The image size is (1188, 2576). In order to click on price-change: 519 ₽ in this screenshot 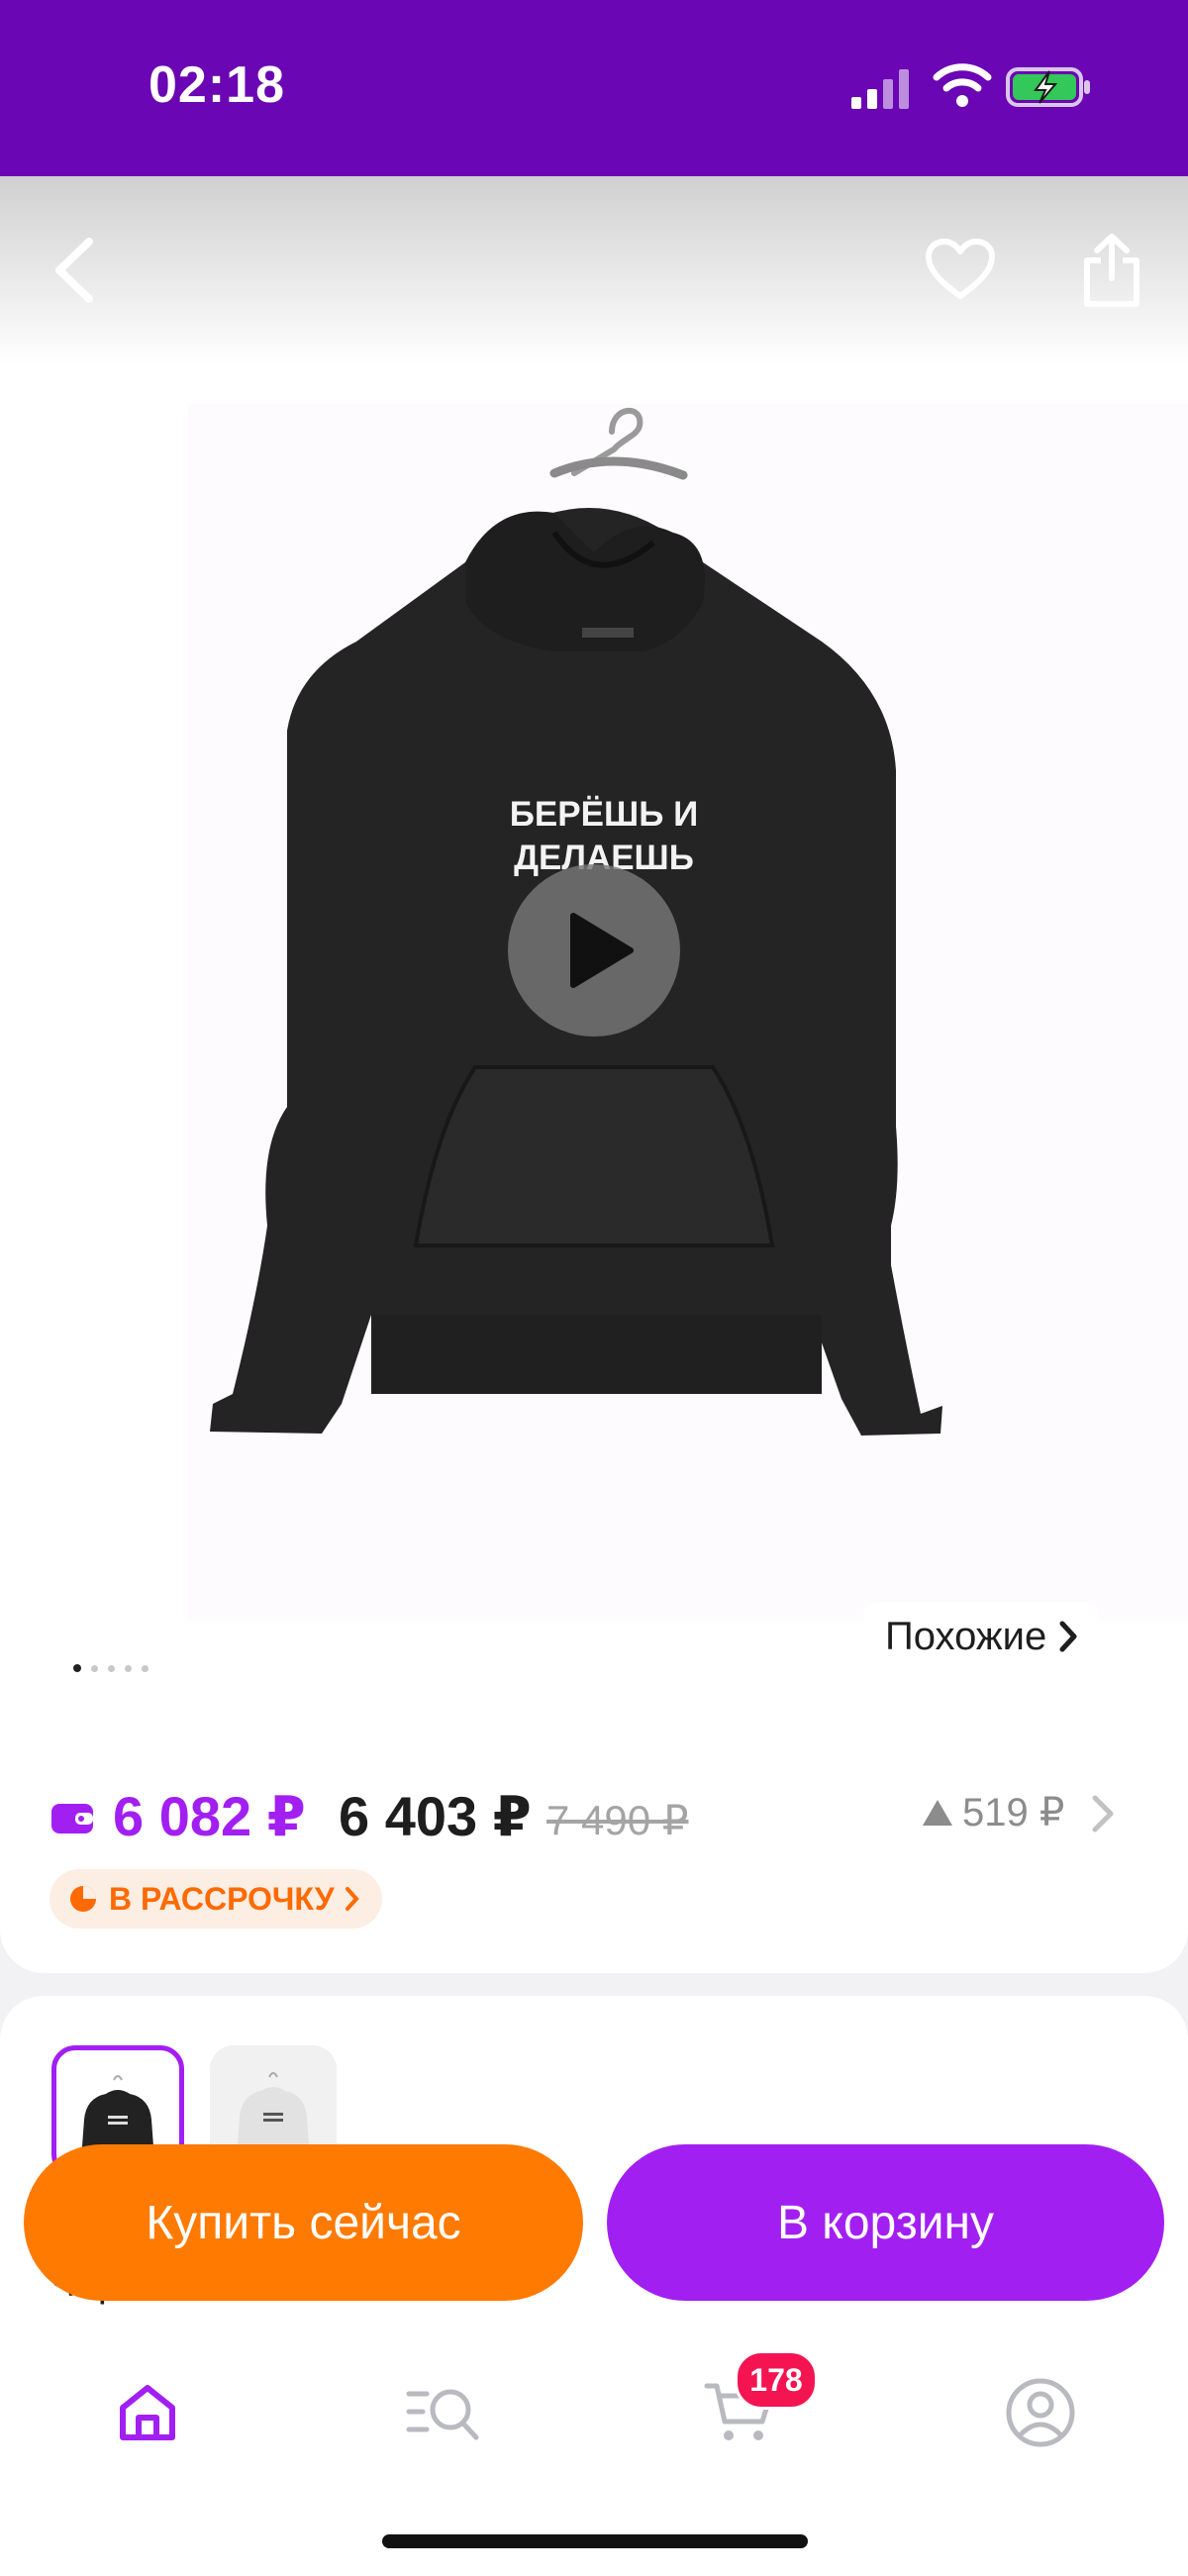, I will do `click(992, 1813)`.